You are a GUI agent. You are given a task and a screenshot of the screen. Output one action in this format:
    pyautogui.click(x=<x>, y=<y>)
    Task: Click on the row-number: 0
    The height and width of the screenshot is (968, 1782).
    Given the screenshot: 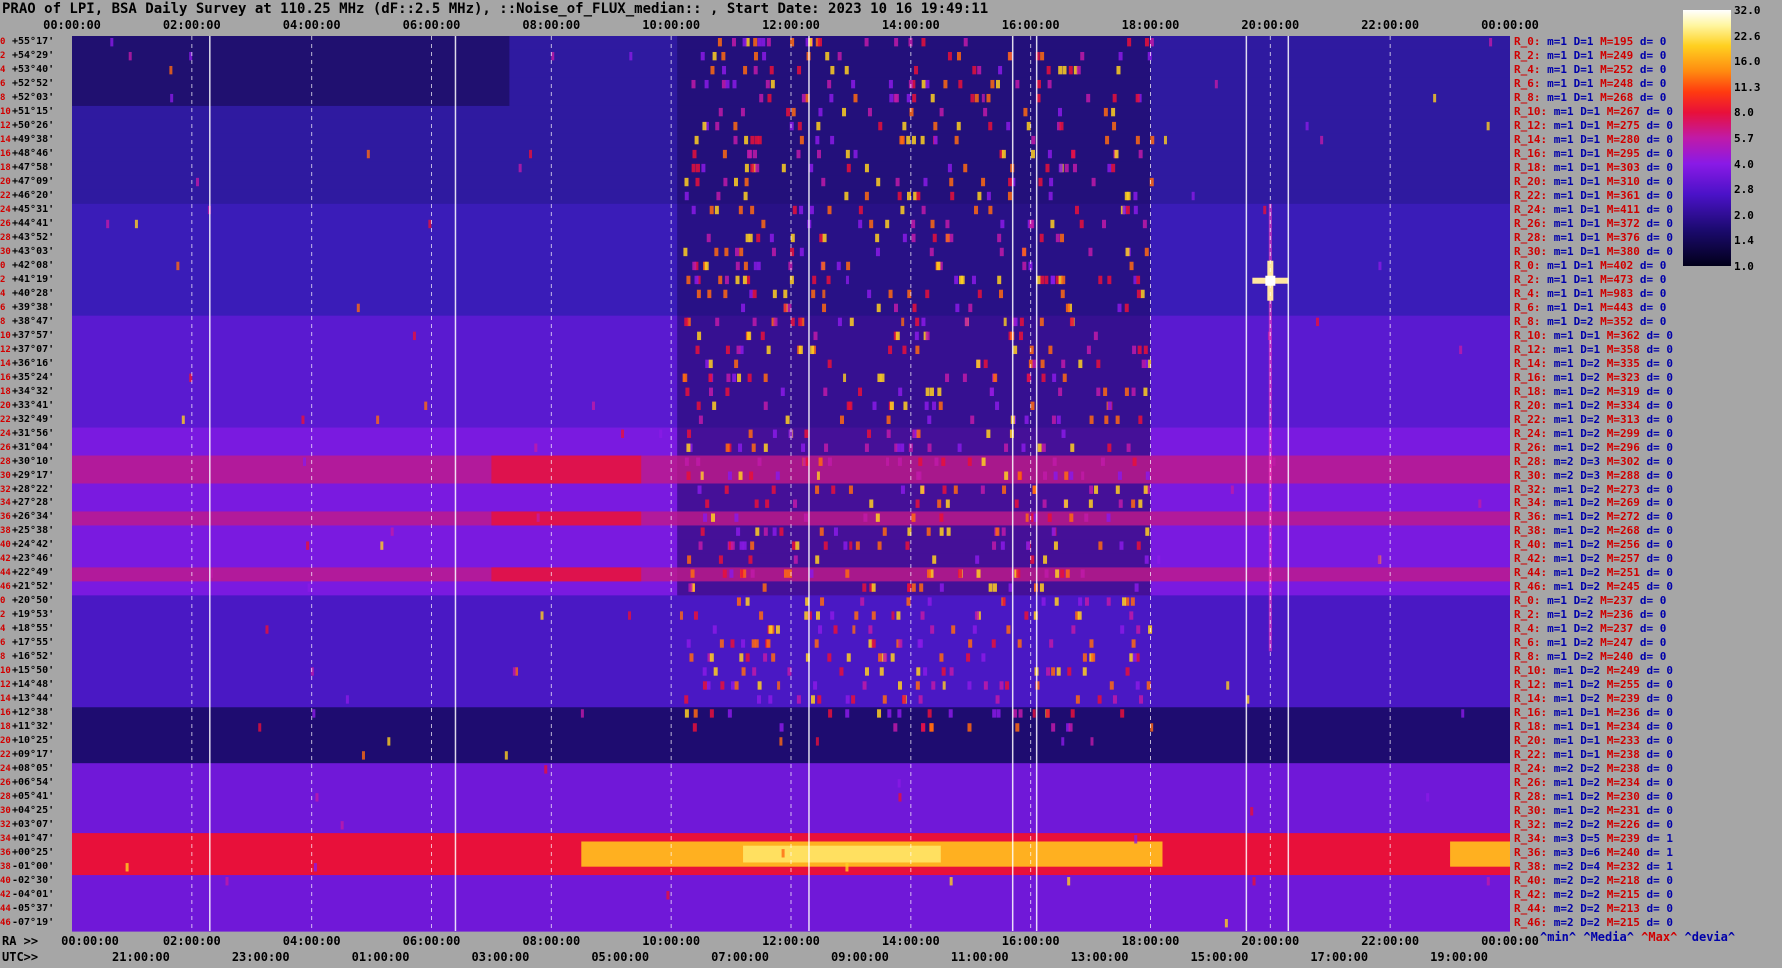 What is the action you would take?
    pyautogui.click(x=3, y=42)
    